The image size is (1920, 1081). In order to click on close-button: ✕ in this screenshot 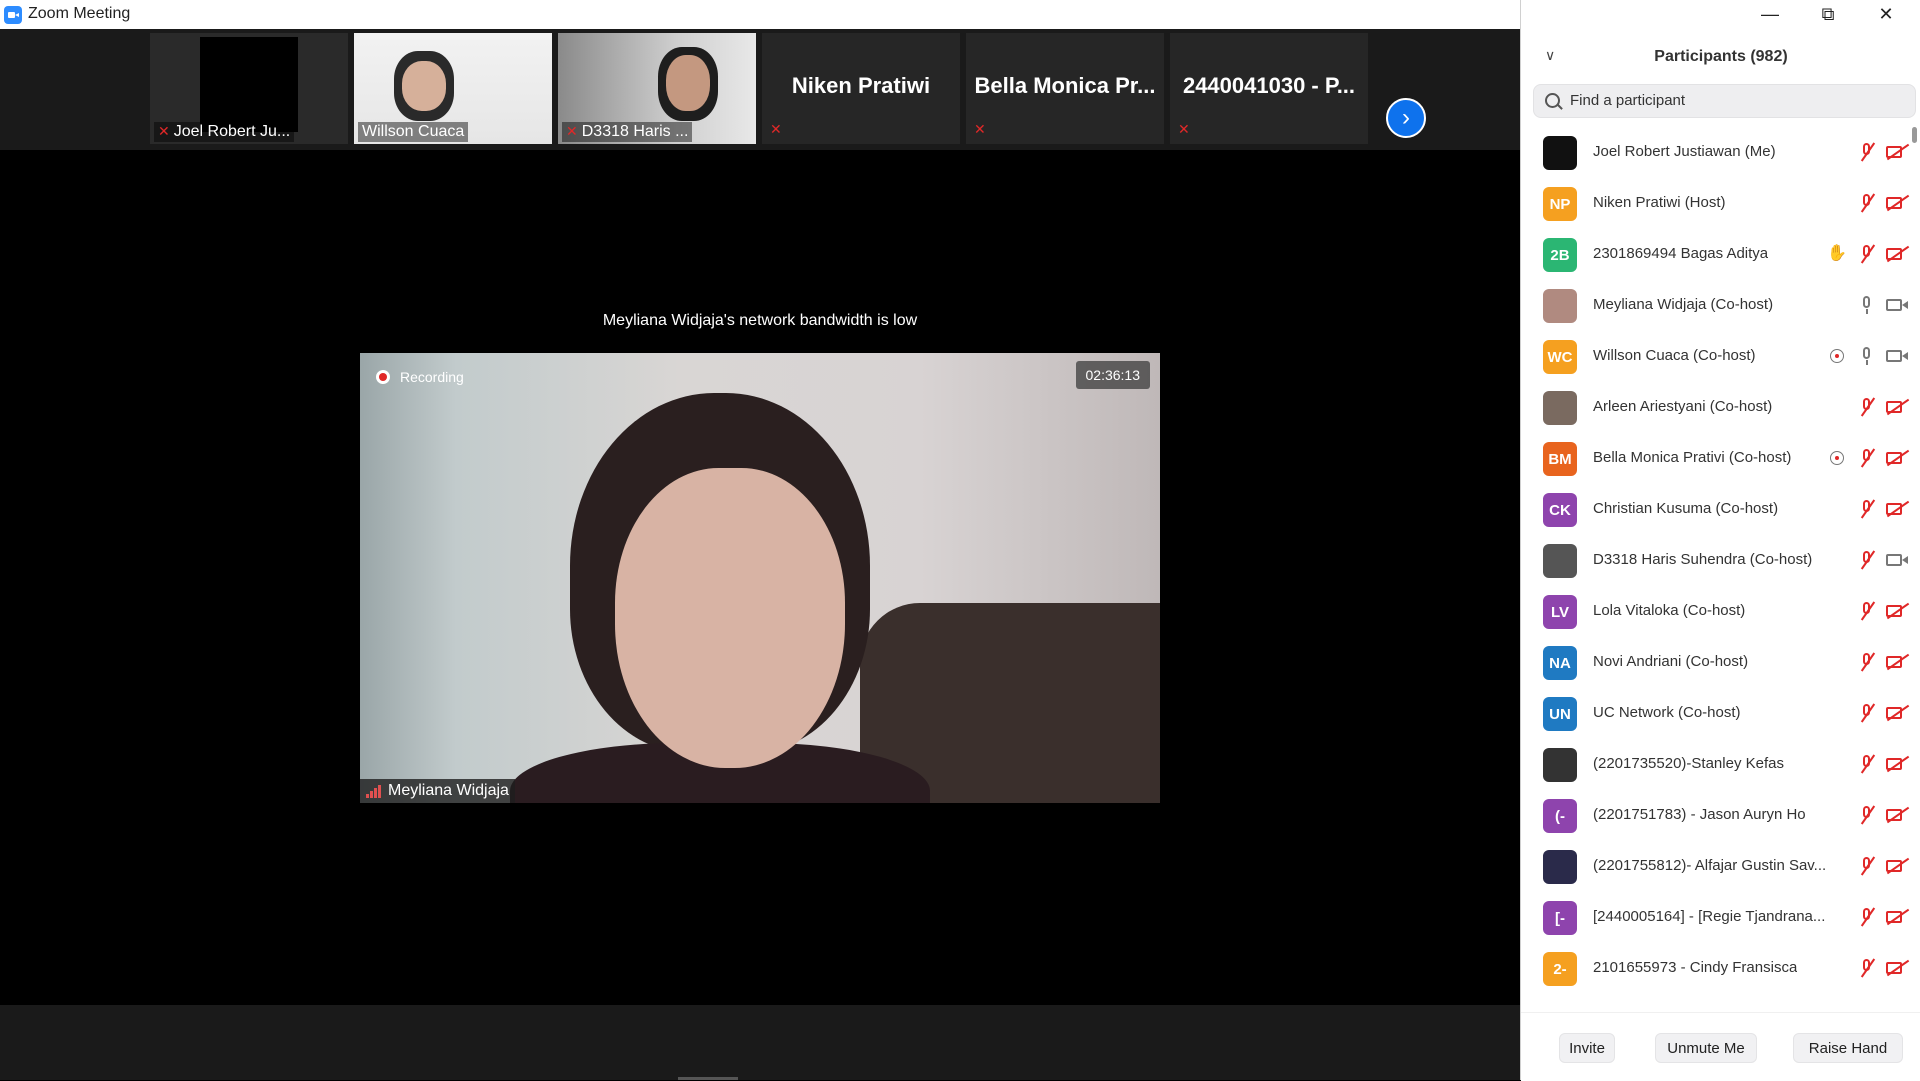, I will do `click(1886, 14)`.